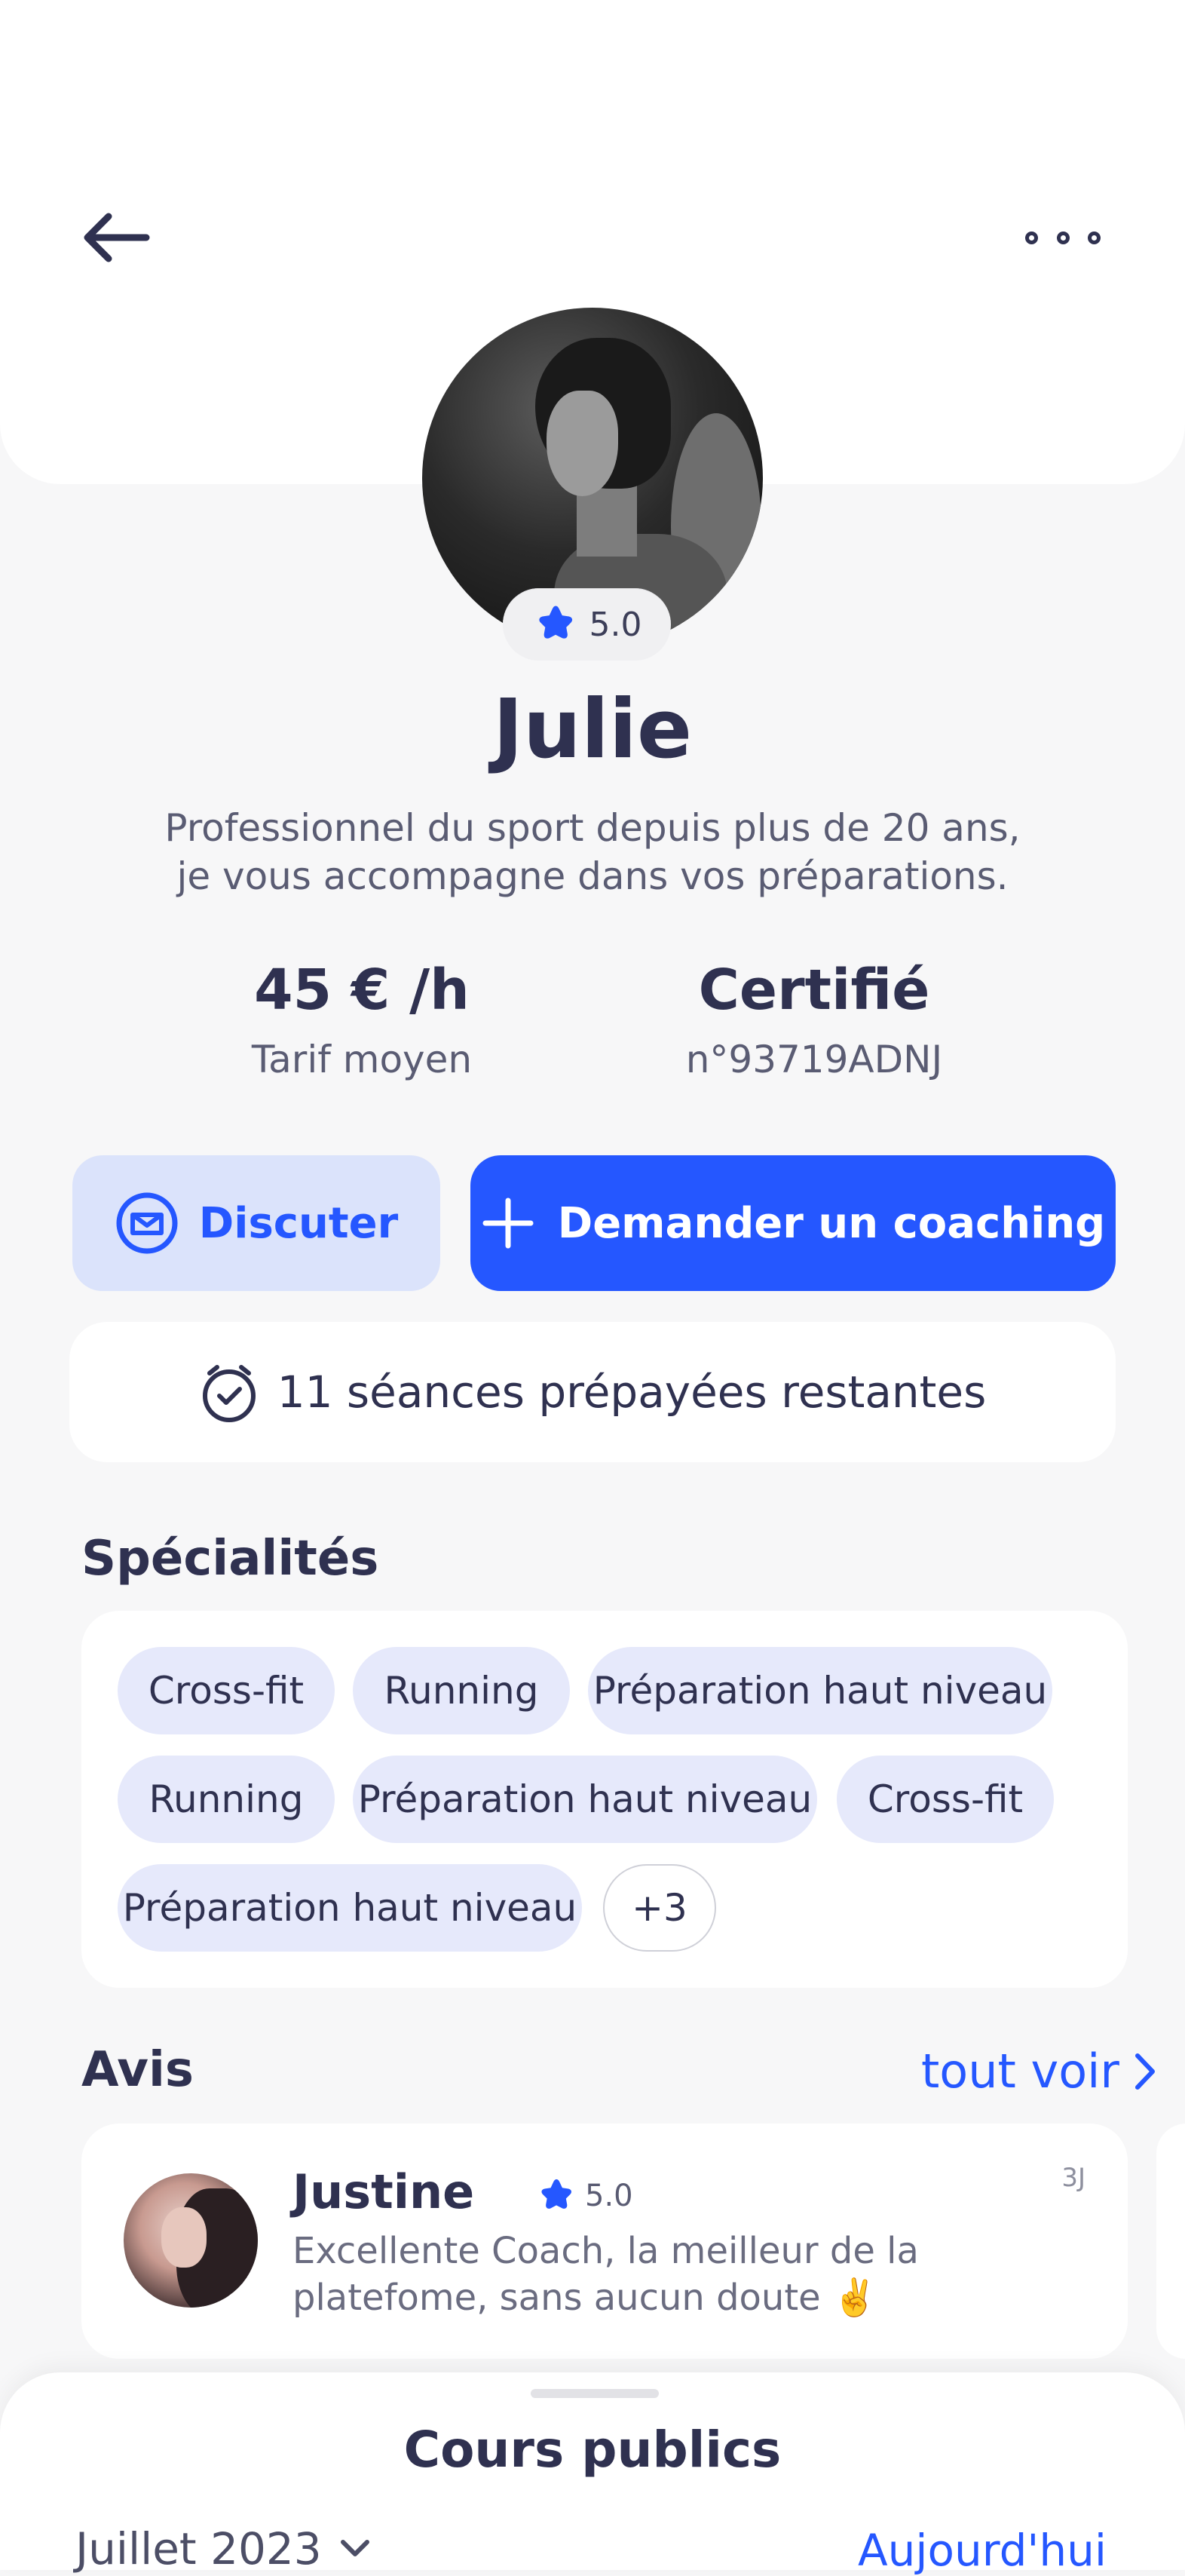 The width and height of the screenshot is (1185, 2576). What do you see at coordinates (230, 1559) in the screenshot?
I see `specialties-title: Spécialités` at bounding box center [230, 1559].